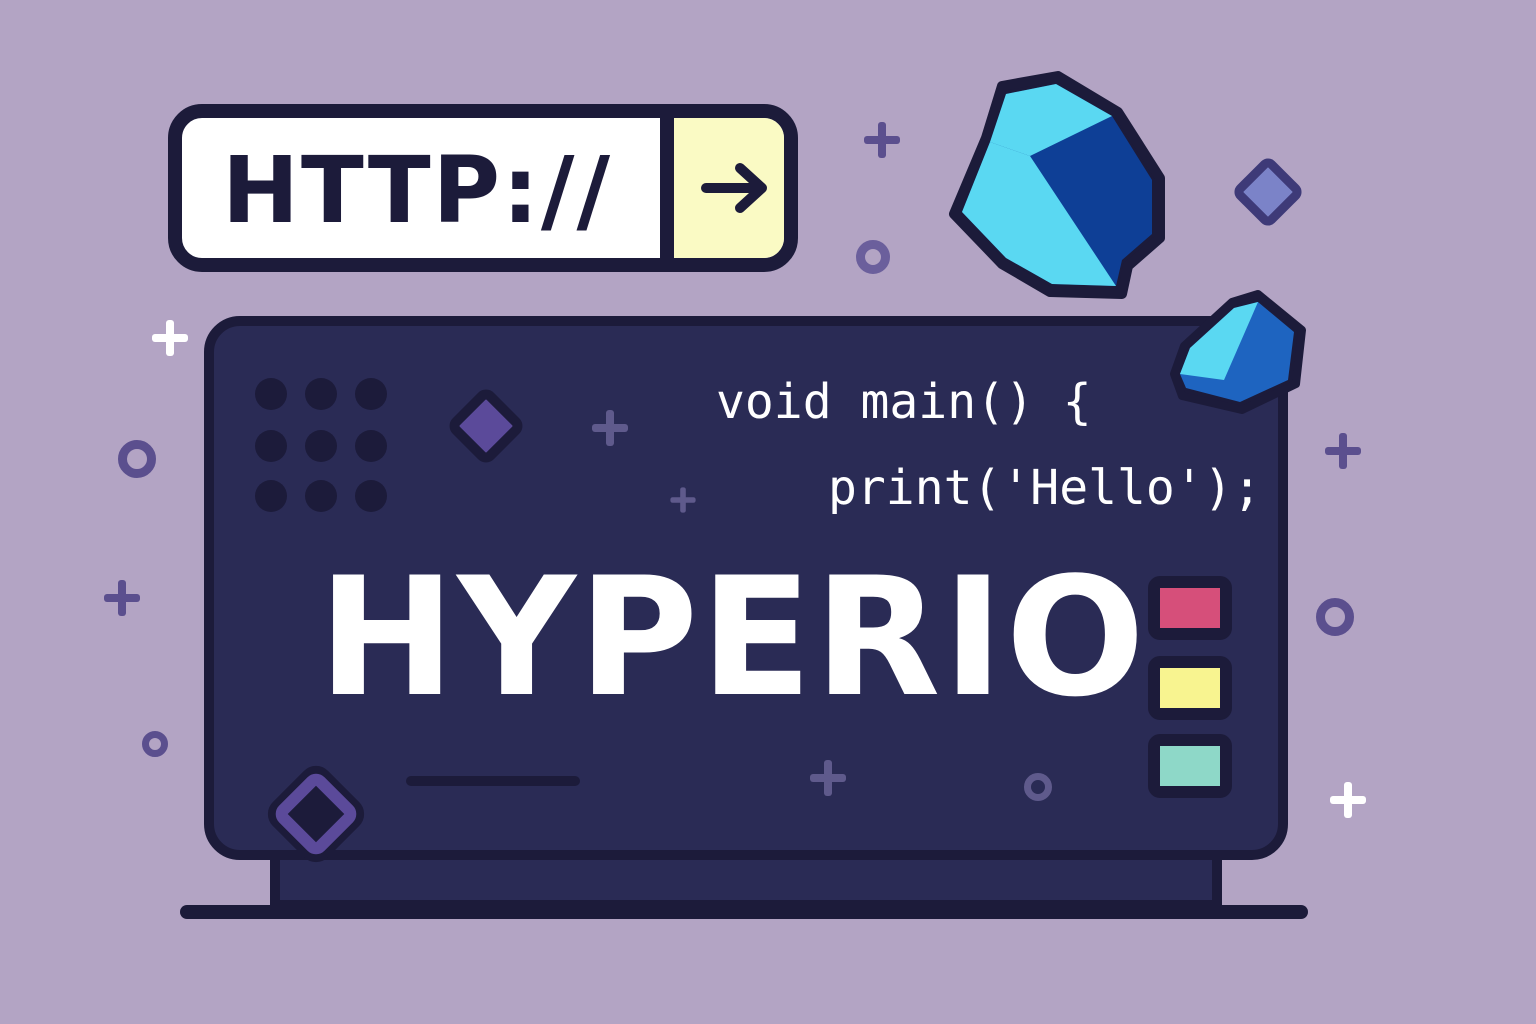 Image resolution: width=1536 pixels, height=1024 pixels. I want to click on underline-bar, so click(493, 781).